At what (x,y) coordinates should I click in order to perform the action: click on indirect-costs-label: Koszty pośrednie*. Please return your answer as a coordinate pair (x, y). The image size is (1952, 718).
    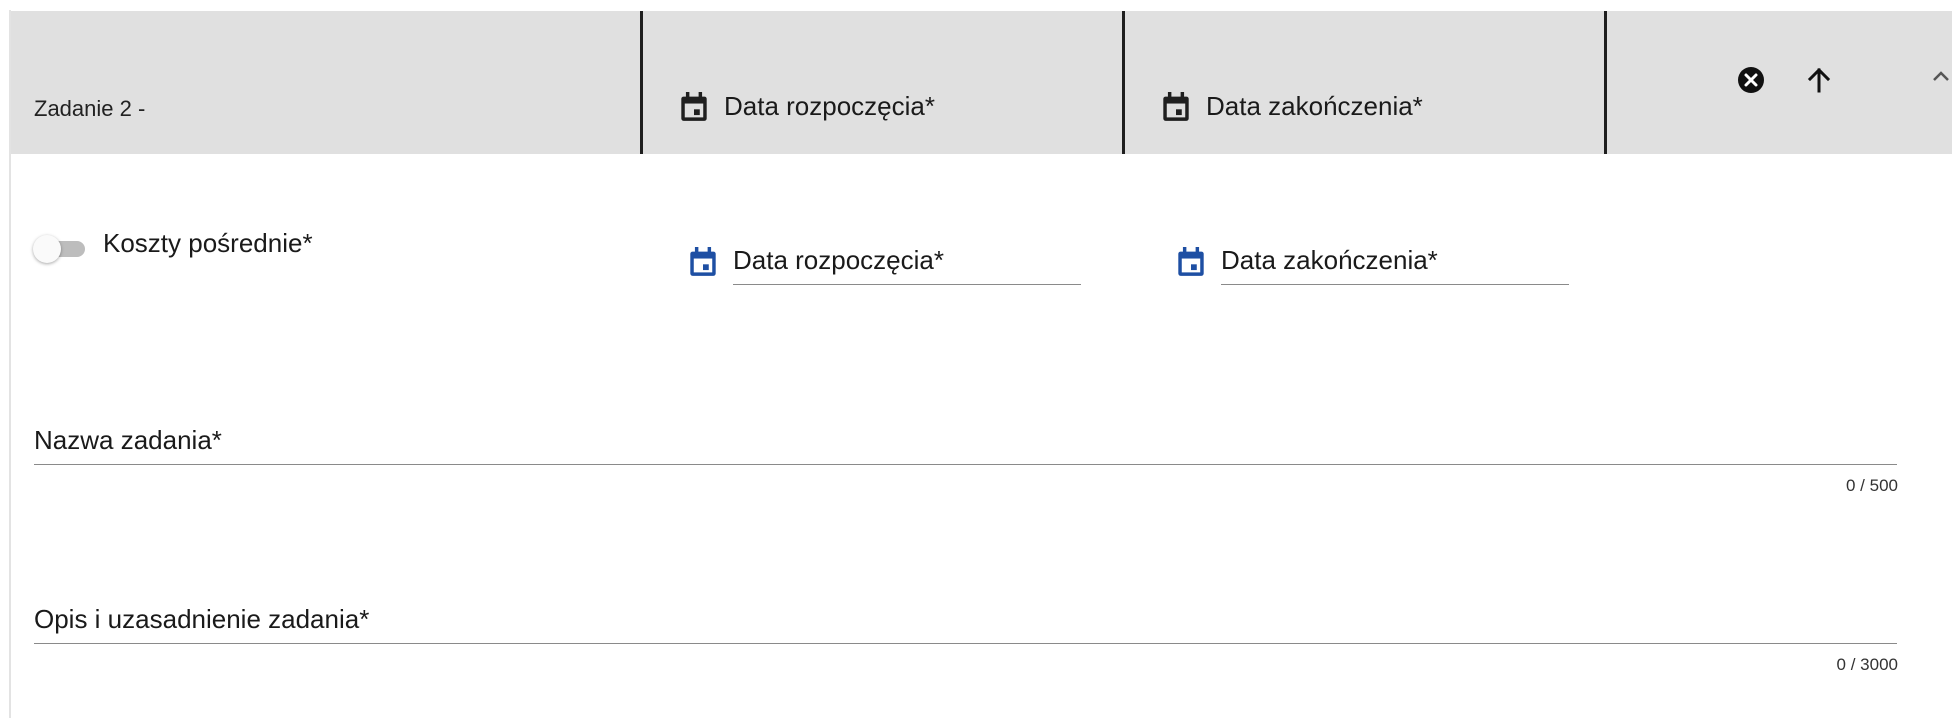
    Looking at the image, I should click on (208, 243).